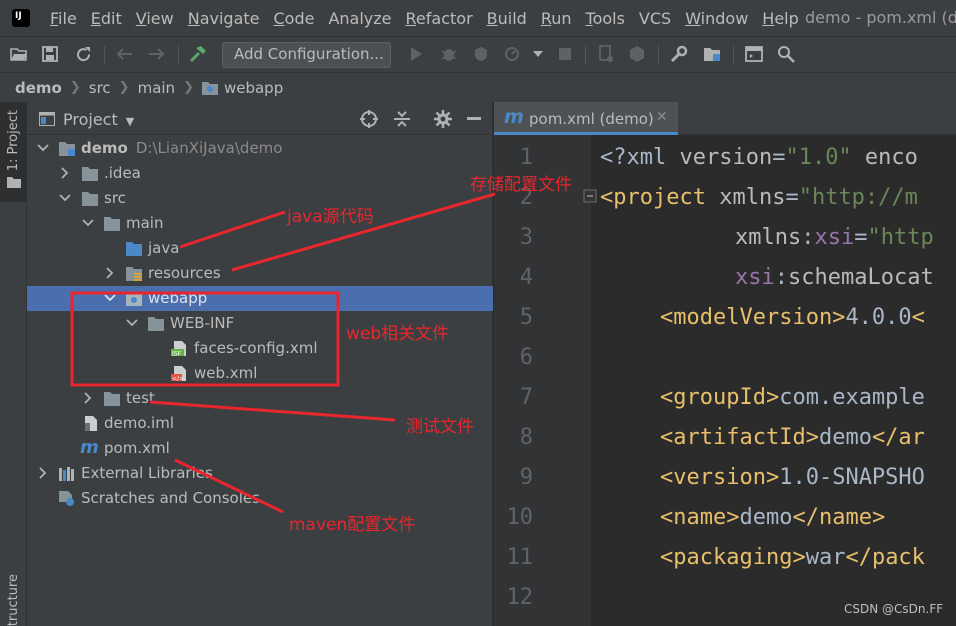 The width and height of the screenshot is (956, 626). What do you see at coordinates (526, 157) in the screenshot?
I see `line-number: 1` at bounding box center [526, 157].